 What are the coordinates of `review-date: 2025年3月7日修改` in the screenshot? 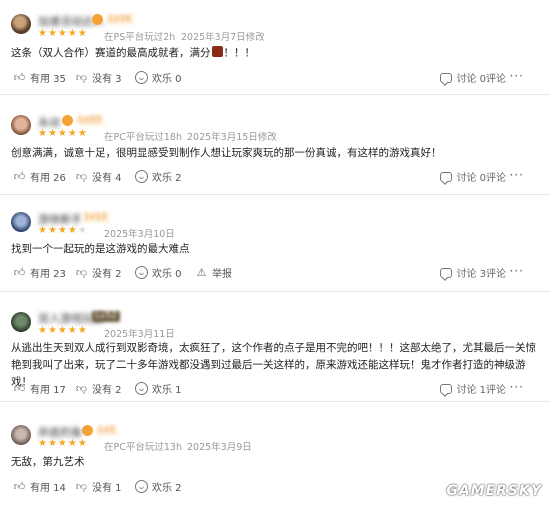 It's located at (223, 37).